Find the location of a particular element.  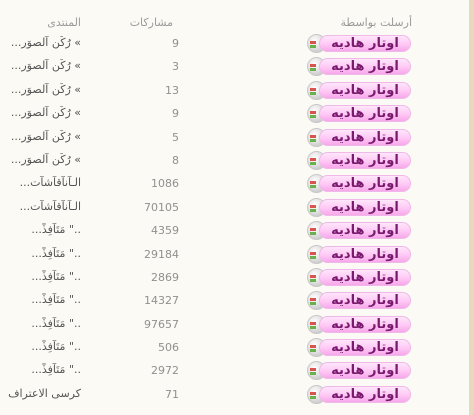

posts-count: 29184 is located at coordinates (161, 254).